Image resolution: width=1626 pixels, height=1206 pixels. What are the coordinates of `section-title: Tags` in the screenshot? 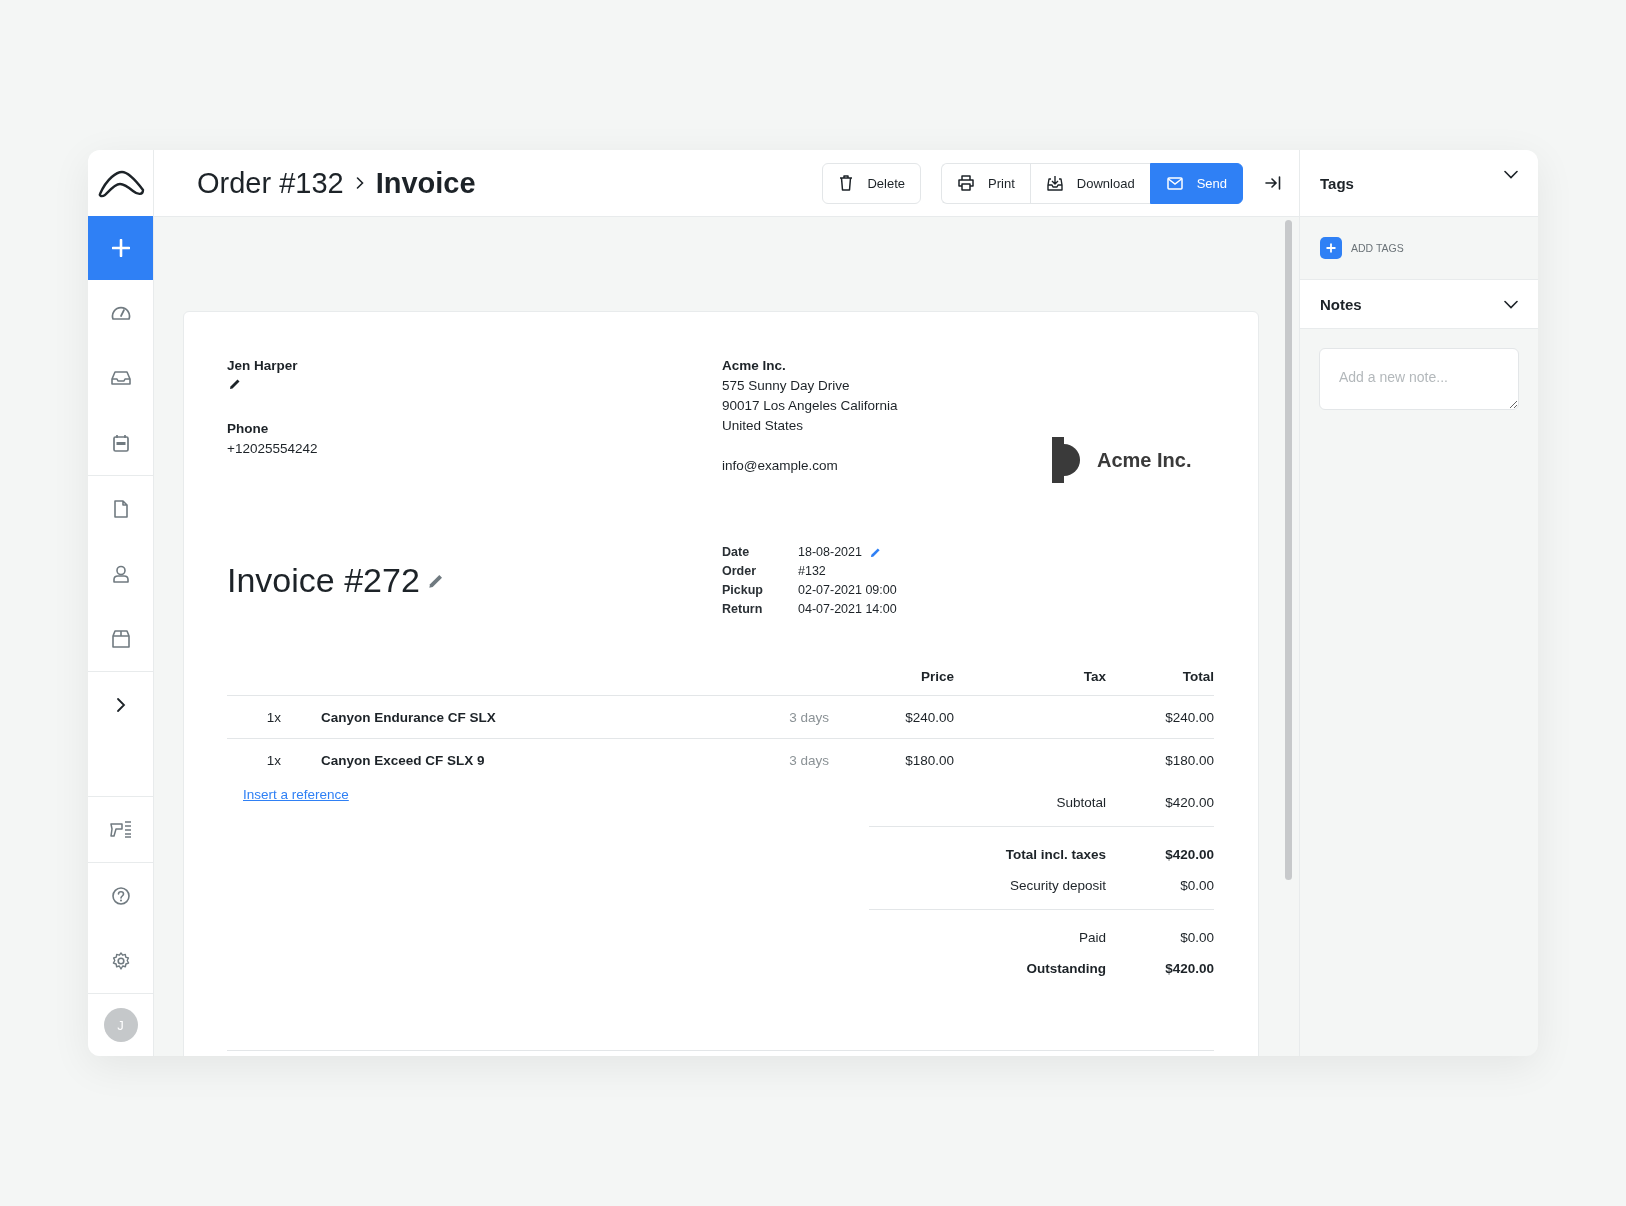 It's located at (1337, 183).